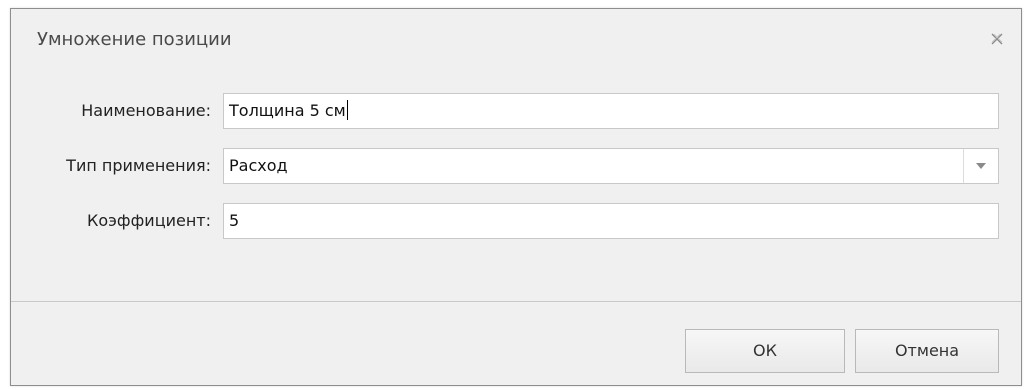  I want to click on cancel-button: Отмена, so click(927, 351).